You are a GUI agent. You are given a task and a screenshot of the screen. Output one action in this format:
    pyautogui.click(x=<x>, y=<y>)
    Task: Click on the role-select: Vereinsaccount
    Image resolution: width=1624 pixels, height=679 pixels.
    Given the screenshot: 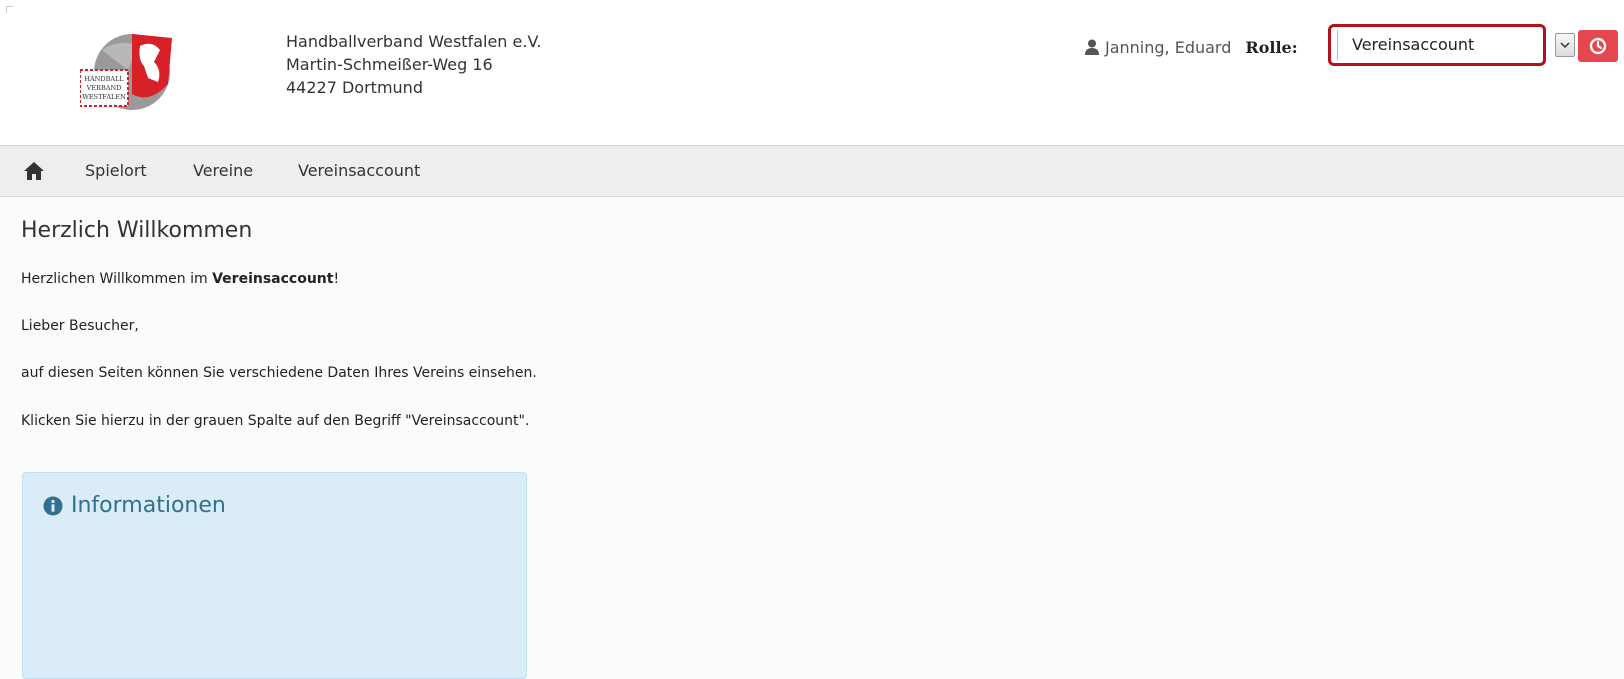 What is the action you would take?
    pyautogui.click(x=1437, y=45)
    